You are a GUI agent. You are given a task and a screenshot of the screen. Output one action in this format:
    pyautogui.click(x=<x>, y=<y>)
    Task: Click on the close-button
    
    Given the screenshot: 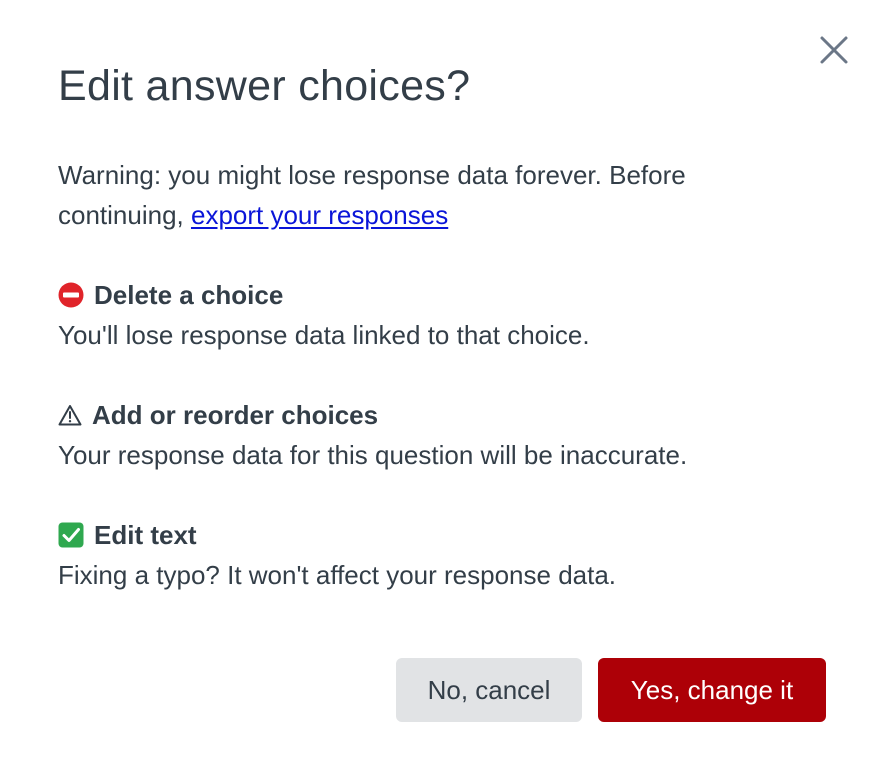 What is the action you would take?
    pyautogui.click(x=834, y=50)
    